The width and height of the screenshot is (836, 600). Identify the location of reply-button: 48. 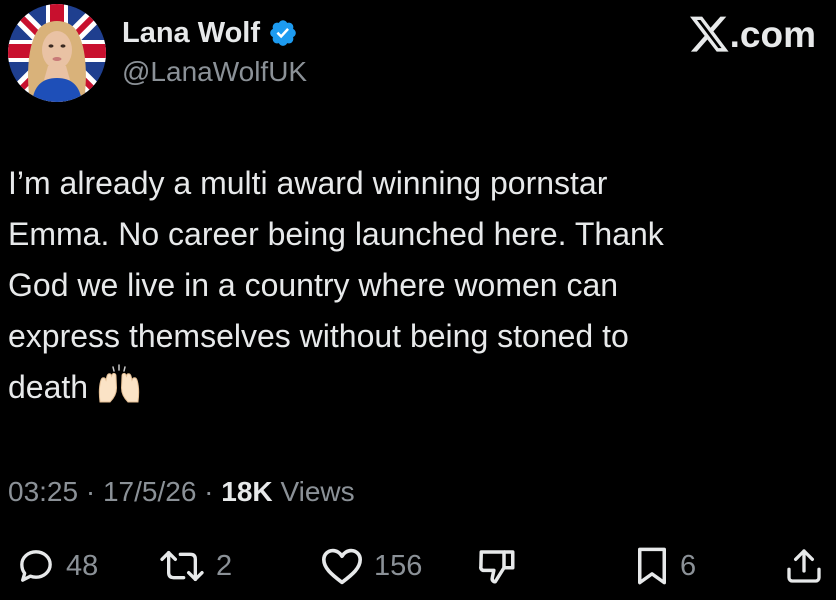
(57, 566).